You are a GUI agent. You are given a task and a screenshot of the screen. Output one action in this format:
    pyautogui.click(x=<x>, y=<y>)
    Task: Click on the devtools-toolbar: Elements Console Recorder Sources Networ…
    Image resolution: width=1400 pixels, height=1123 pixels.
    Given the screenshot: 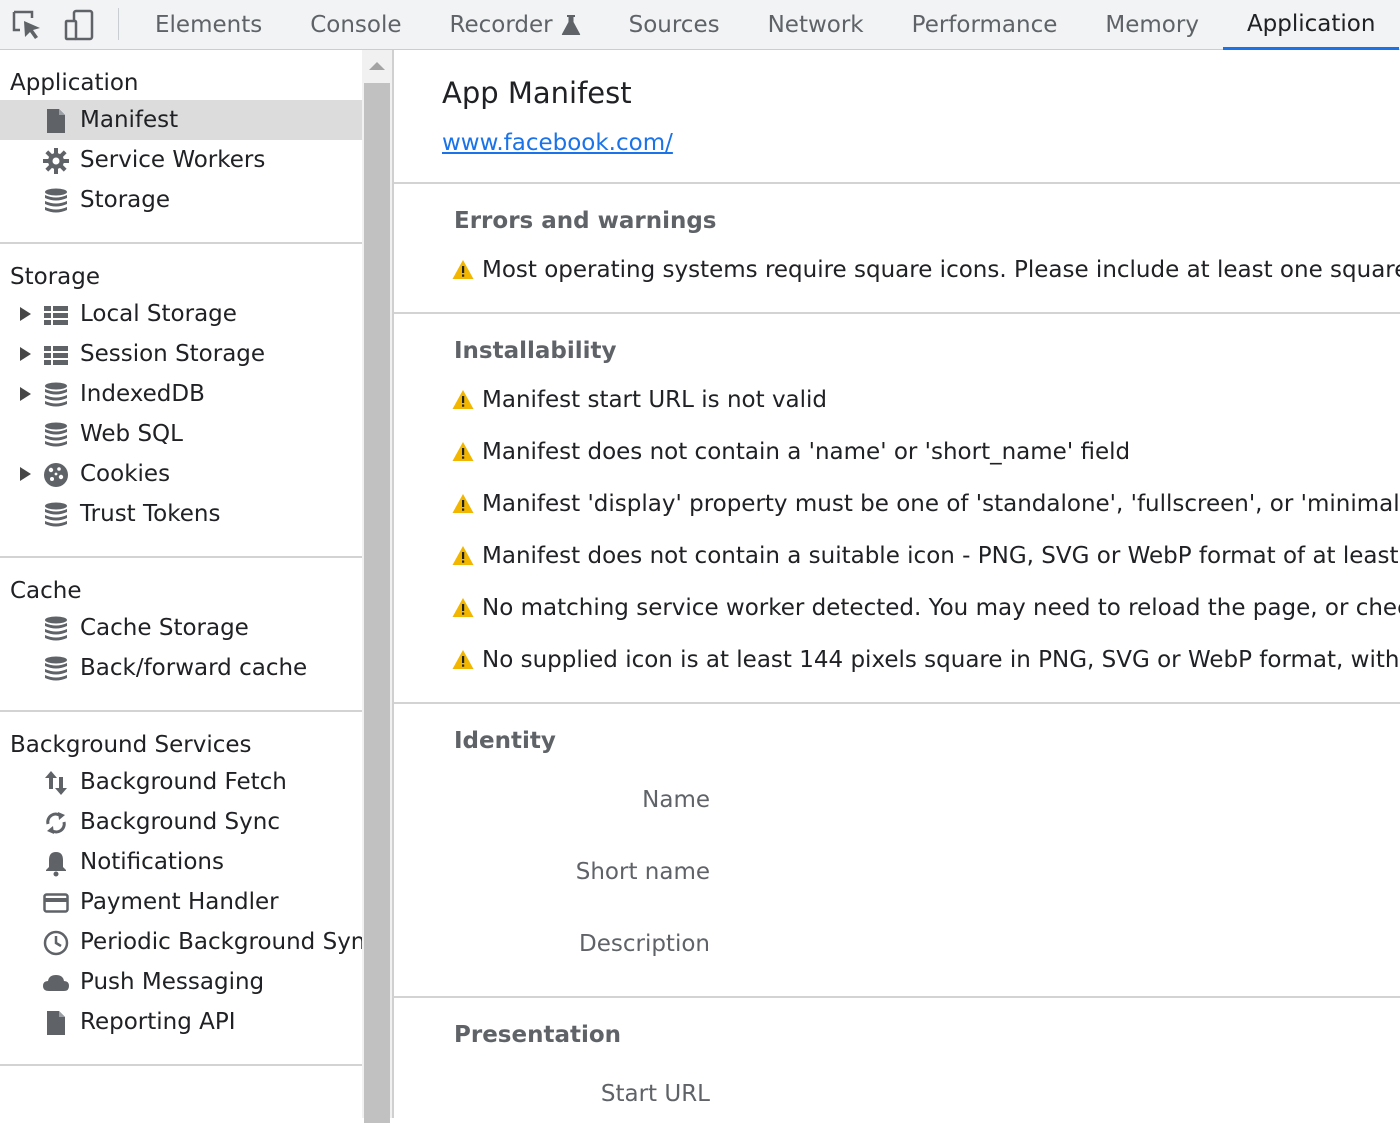 What is the action you would take?
    pyautogui.click(x=700, y=25)
    